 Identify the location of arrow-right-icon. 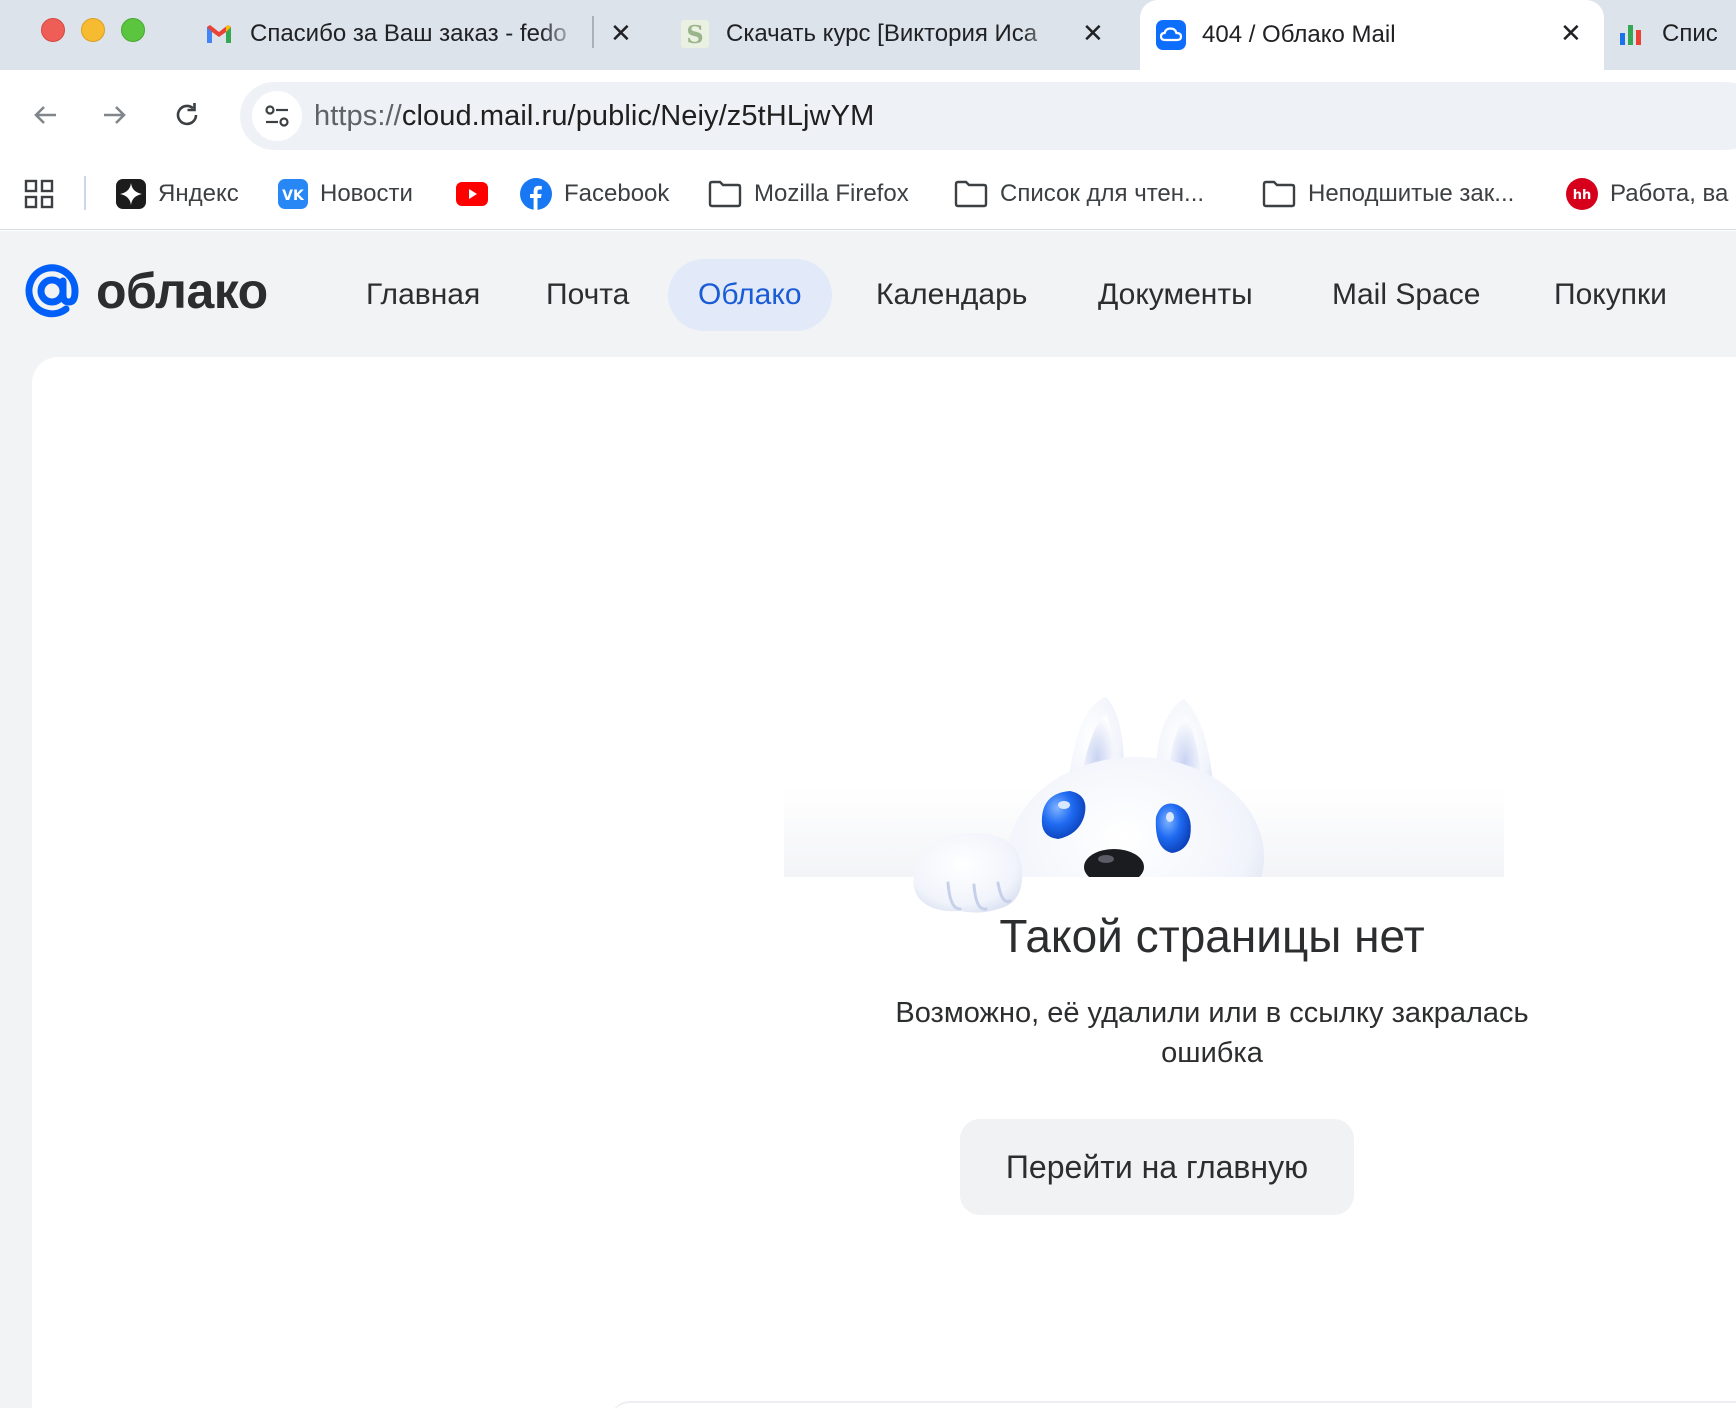
(115, 115).